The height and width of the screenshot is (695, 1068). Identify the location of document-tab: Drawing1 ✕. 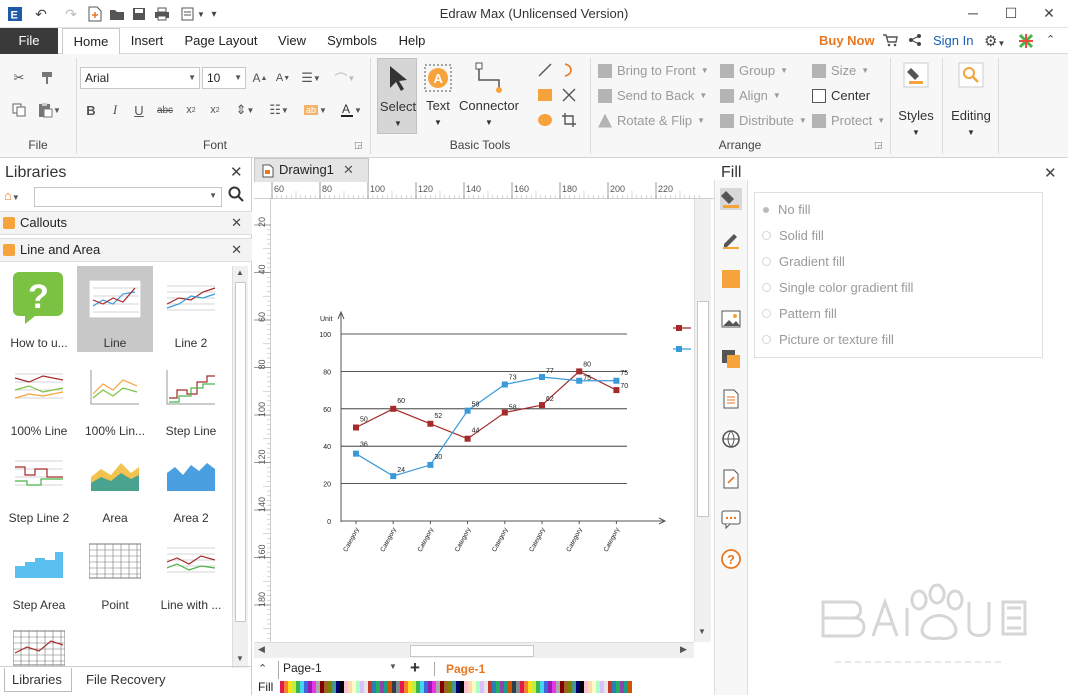
(311, 170).